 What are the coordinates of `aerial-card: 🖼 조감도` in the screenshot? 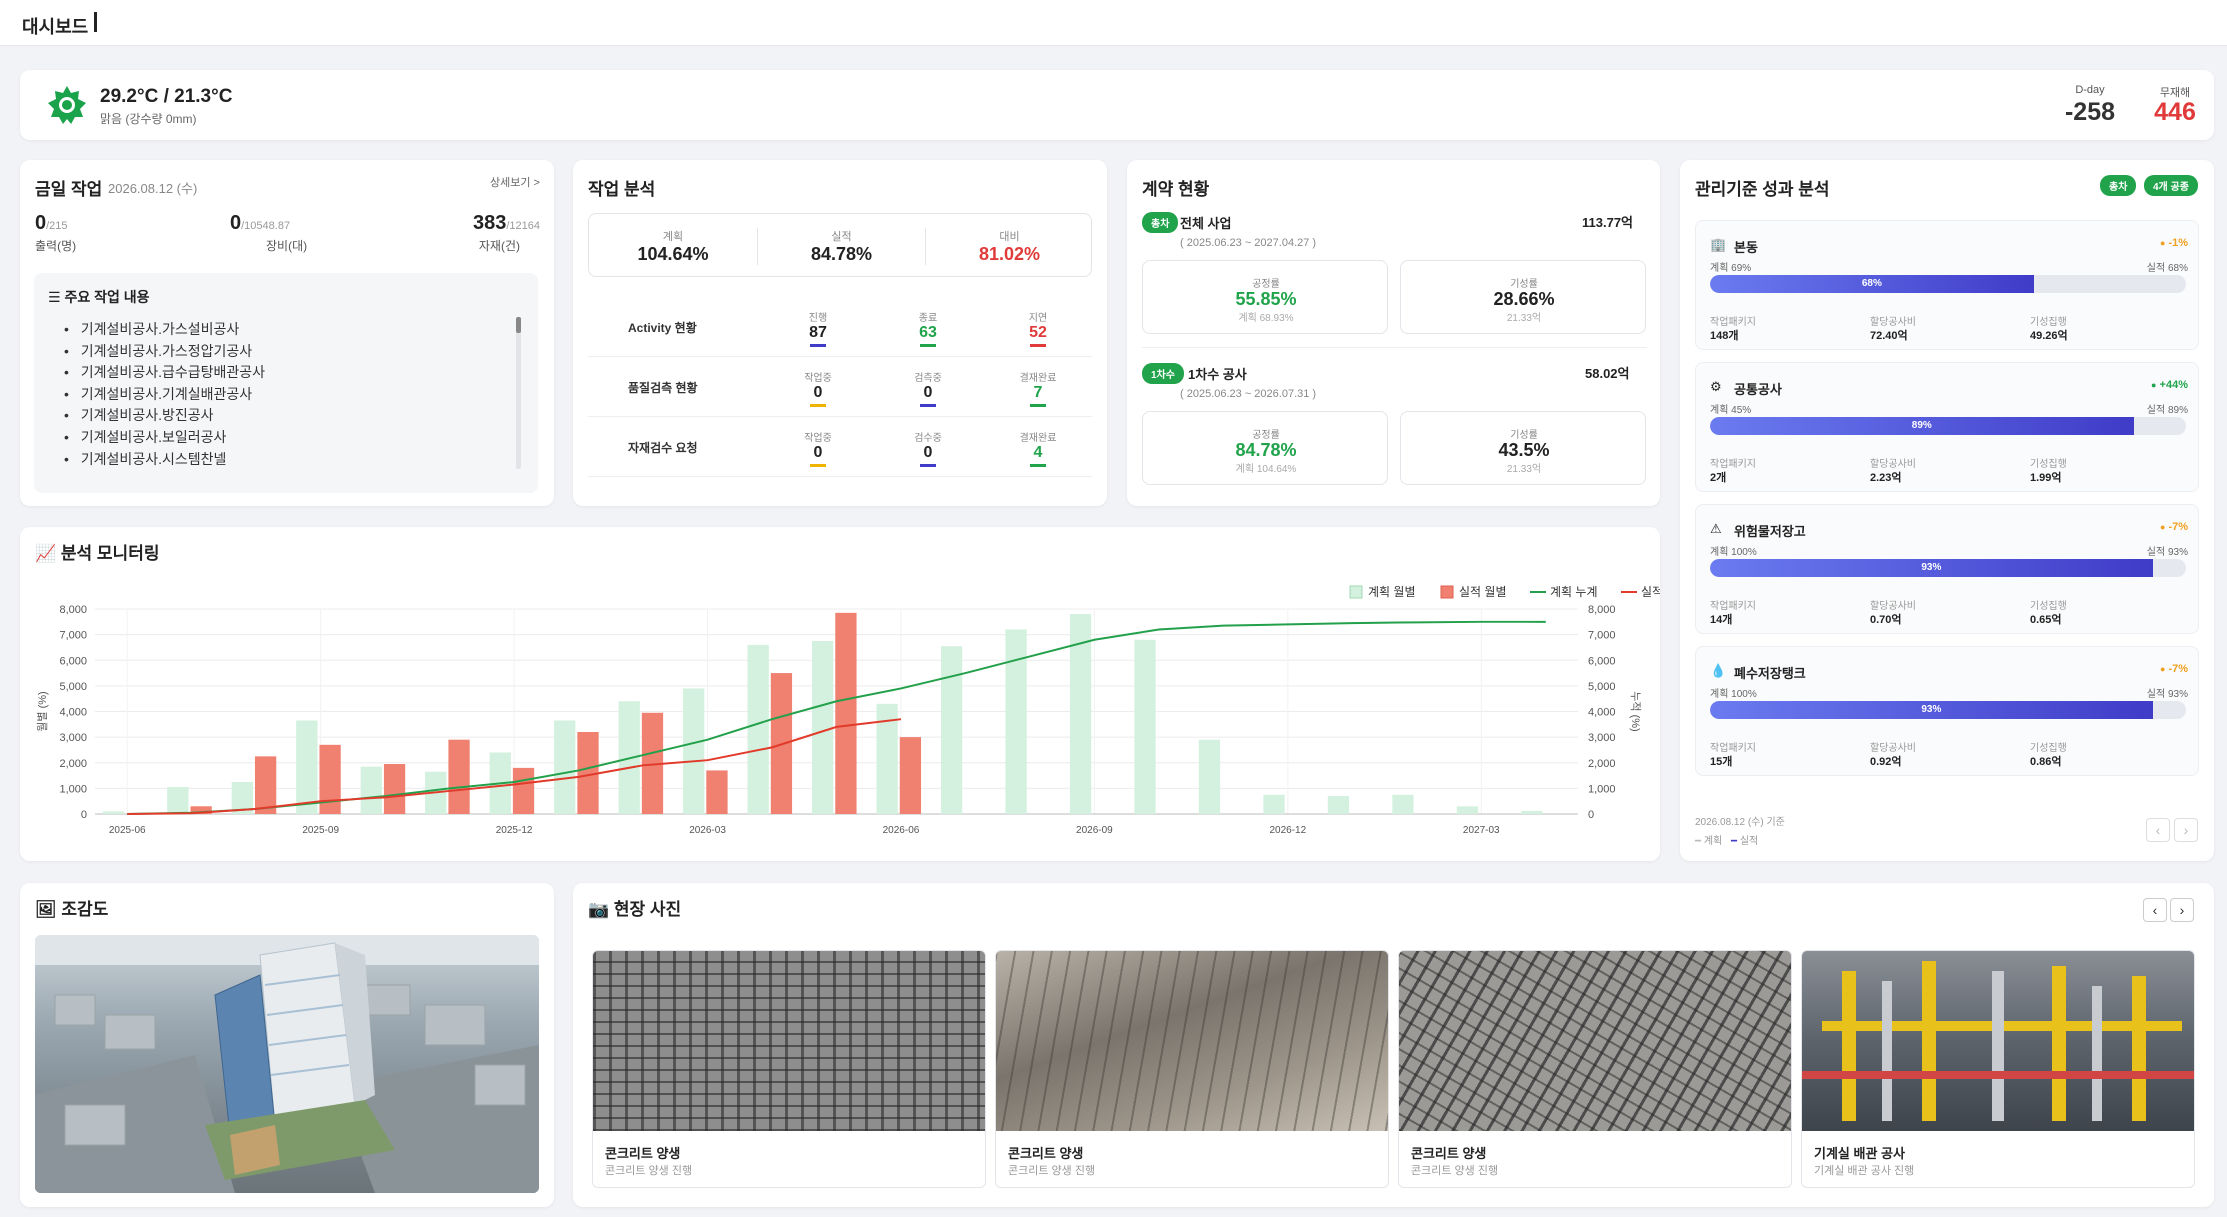 It's located at (287, 1045).